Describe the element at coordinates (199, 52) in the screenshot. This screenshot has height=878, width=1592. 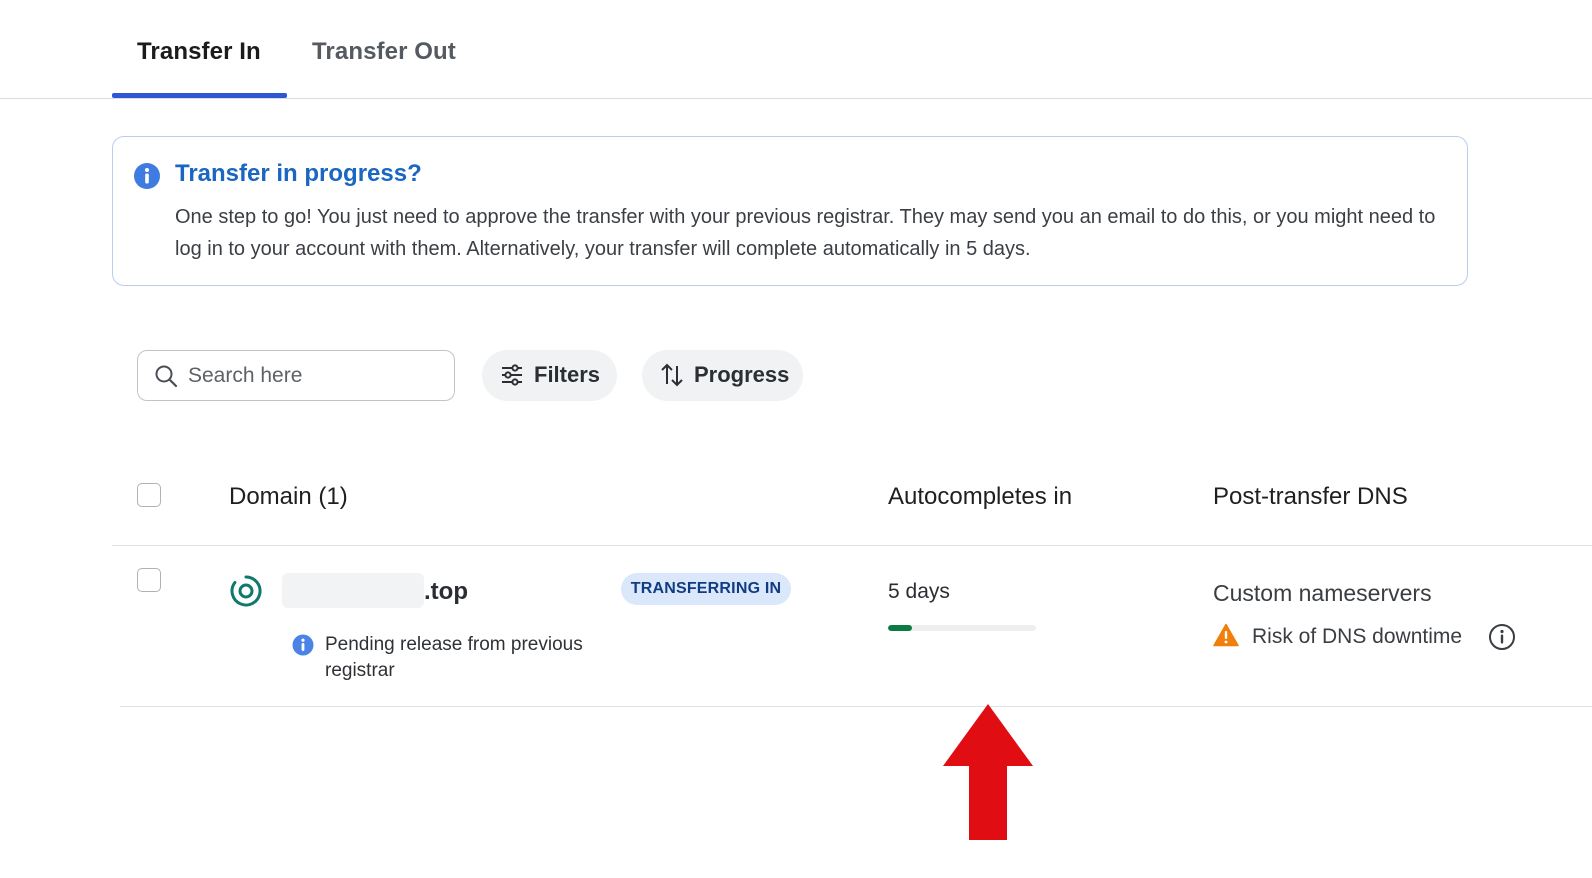
I see `tab-transfer-in: Transfer In` at that location.